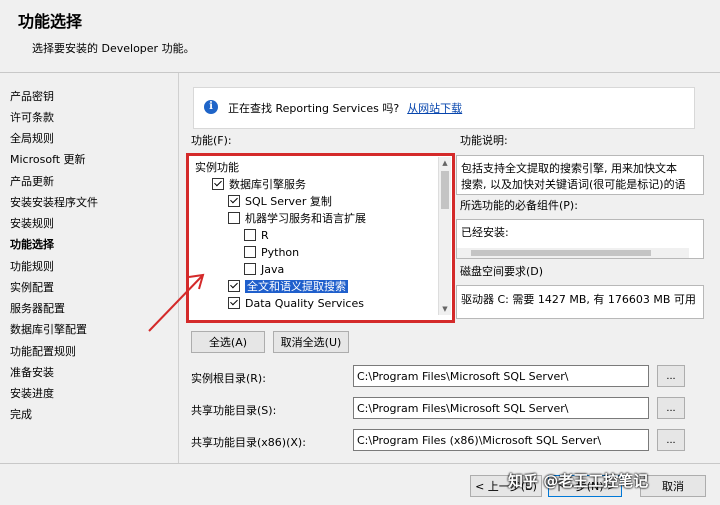 The height and width of the screenshot is (505, 720). Describe the element at coordinates (32, 138) in the screenshot. I see `sidebar-item: 全局规则` at that location.